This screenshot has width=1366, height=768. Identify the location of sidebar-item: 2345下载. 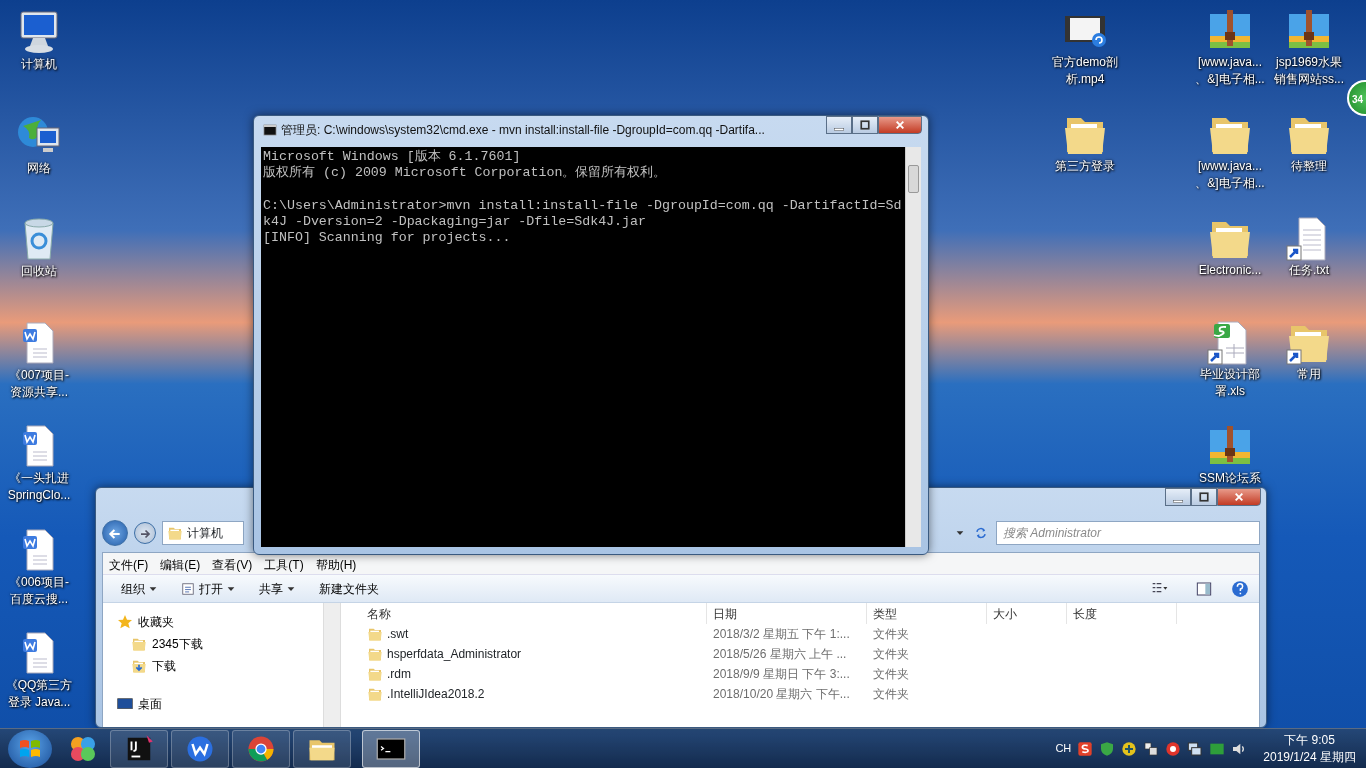
(167, 644).